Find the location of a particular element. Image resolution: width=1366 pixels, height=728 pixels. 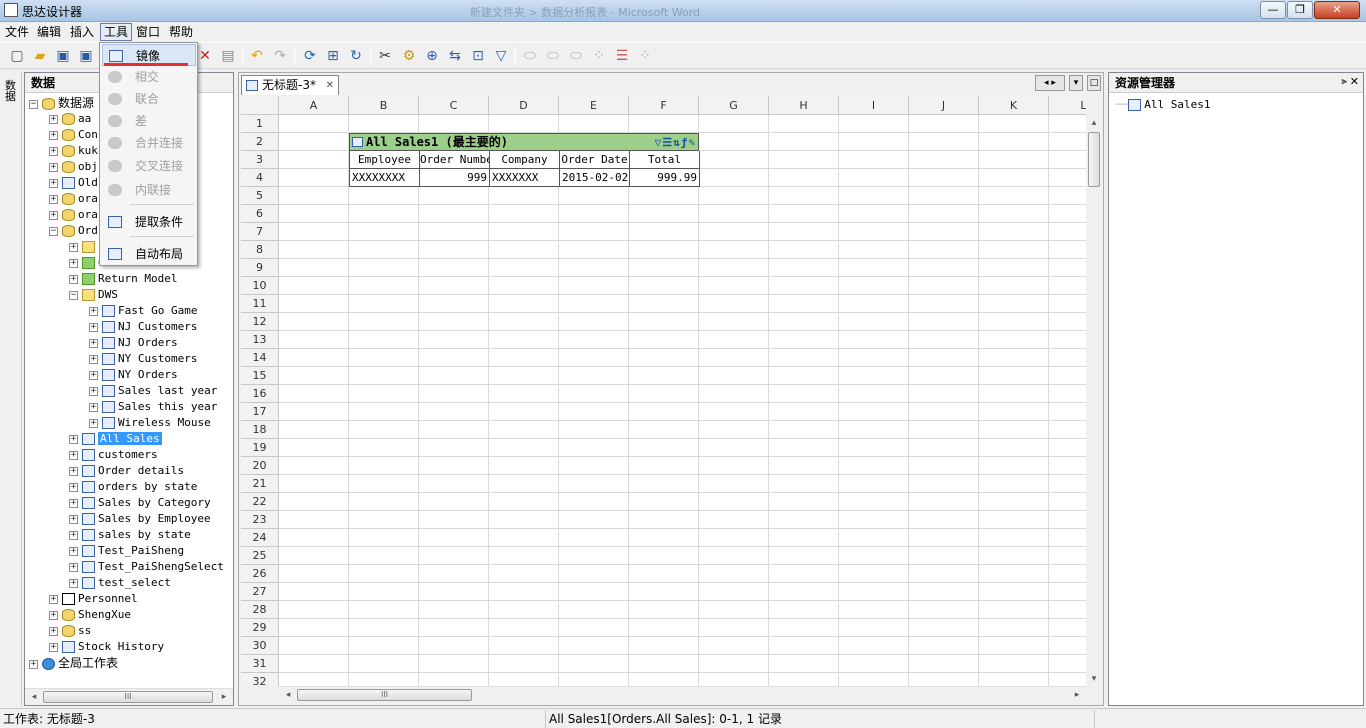

row-header: 7 is located at coordinates (260, 232).